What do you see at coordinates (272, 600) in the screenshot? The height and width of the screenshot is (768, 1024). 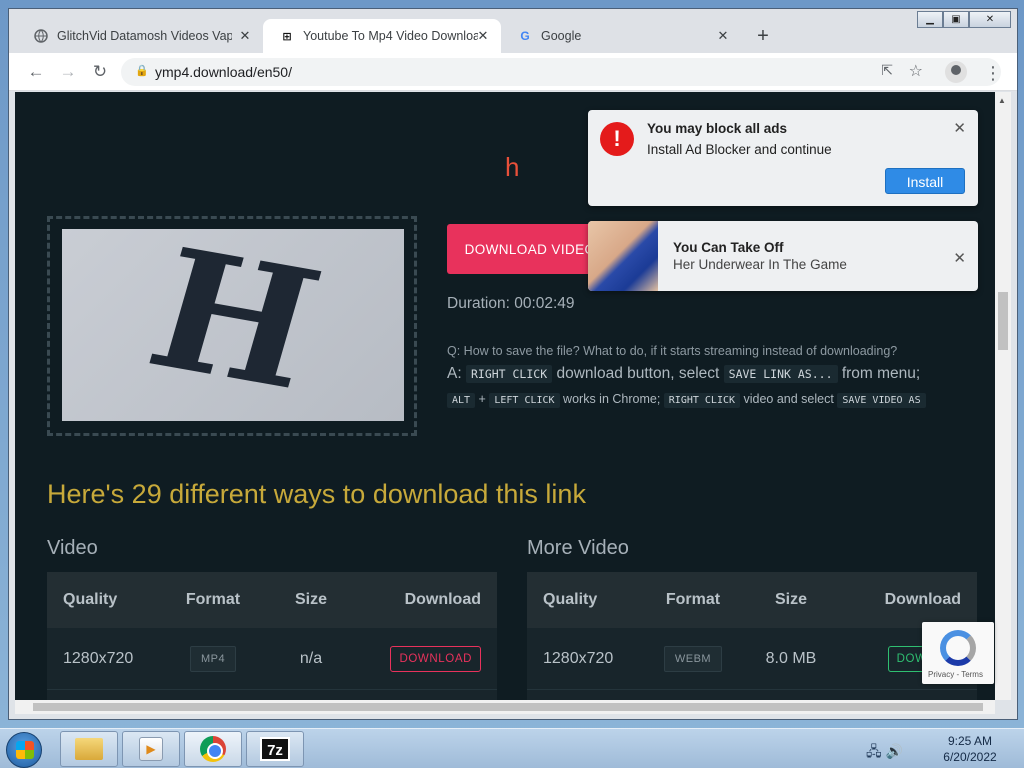 I see `table-header: Quality Format Size Download` at bounding box center [272, 600].